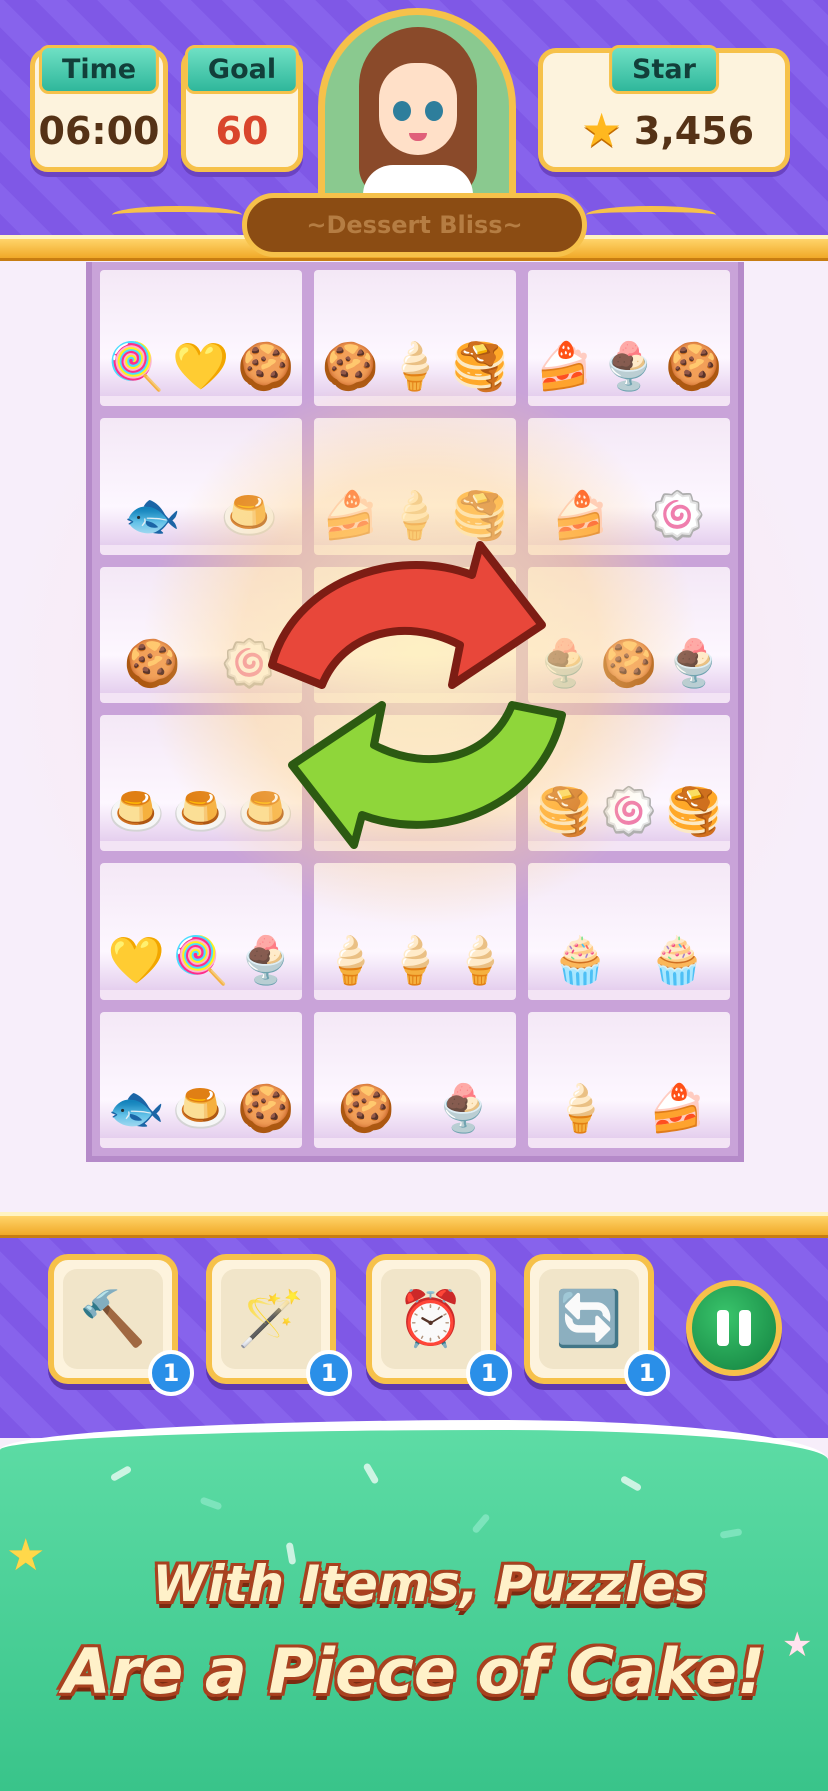  I want to click on chef-portrait, so click(417, 108).